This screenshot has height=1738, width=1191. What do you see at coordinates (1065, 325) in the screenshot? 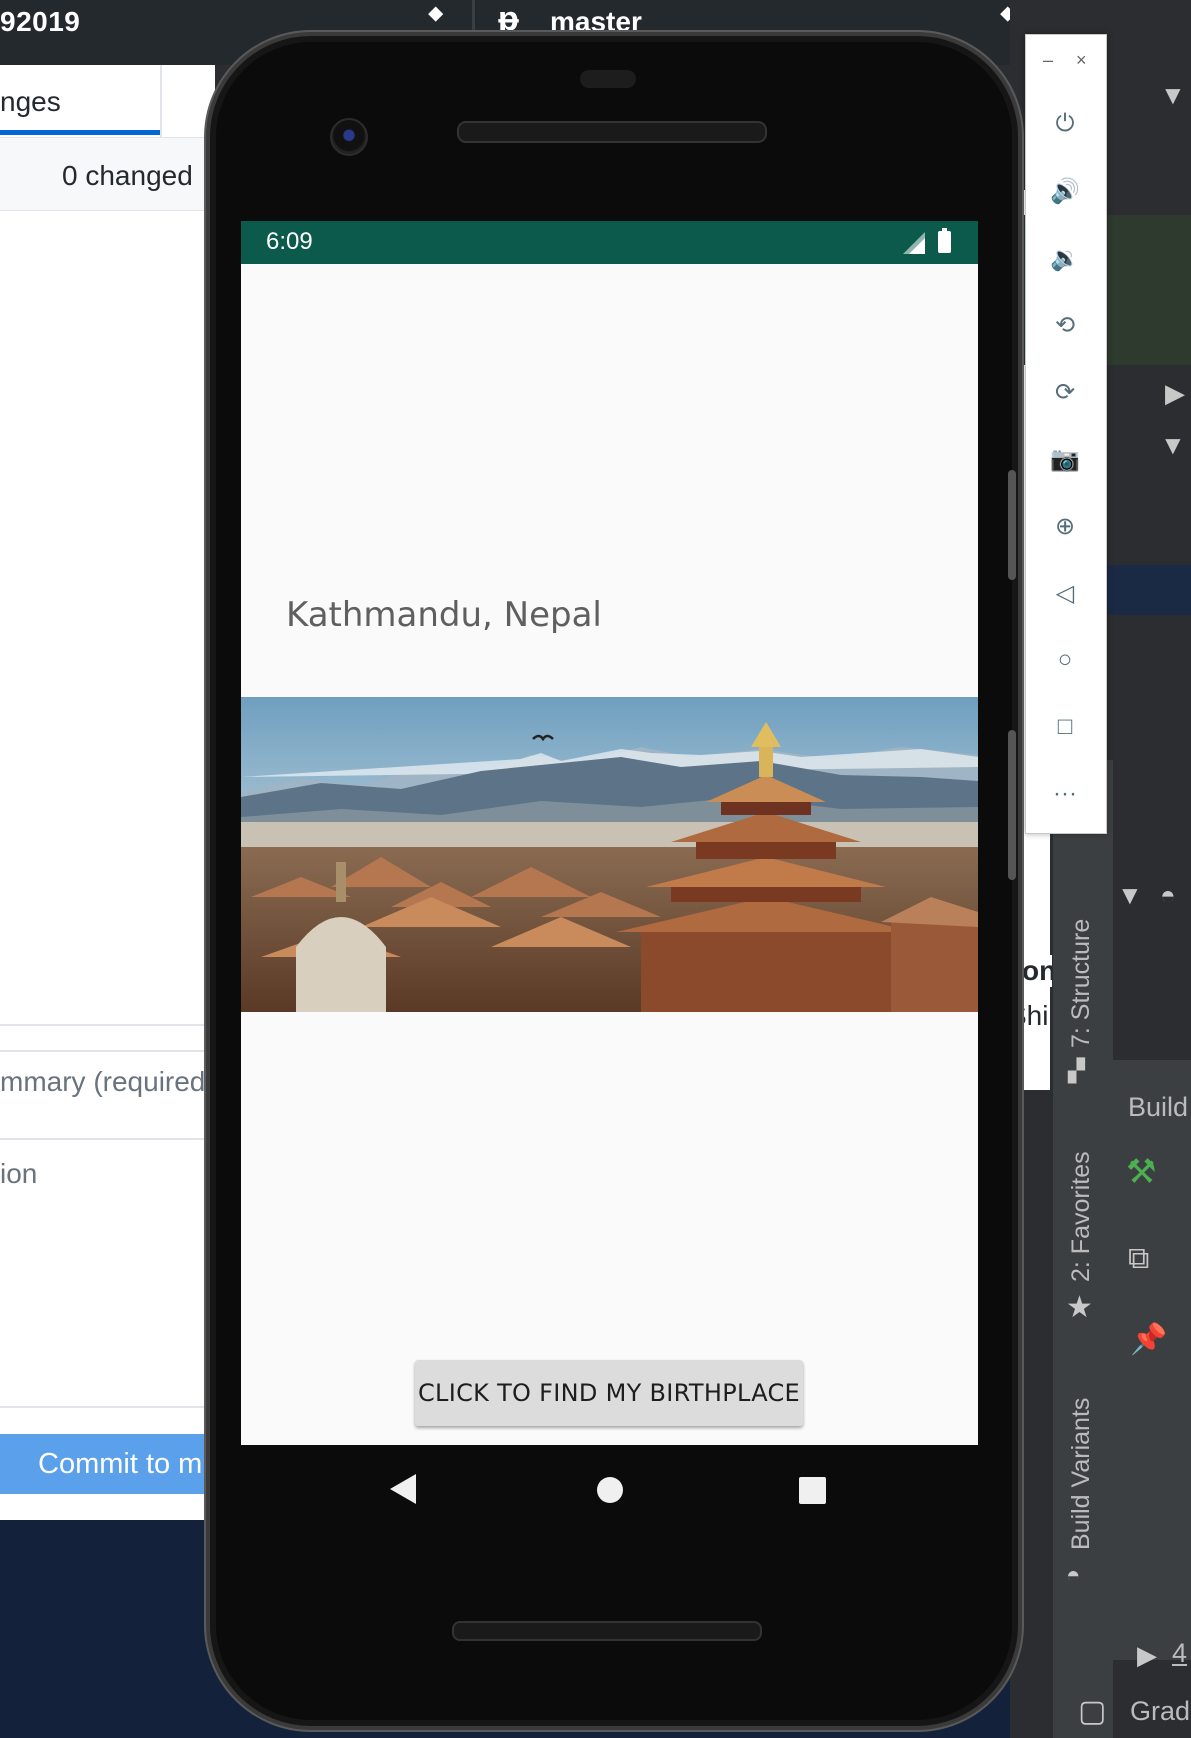
I see `rotate-left-icon: ⟲` at bounding box center [1065, 325].